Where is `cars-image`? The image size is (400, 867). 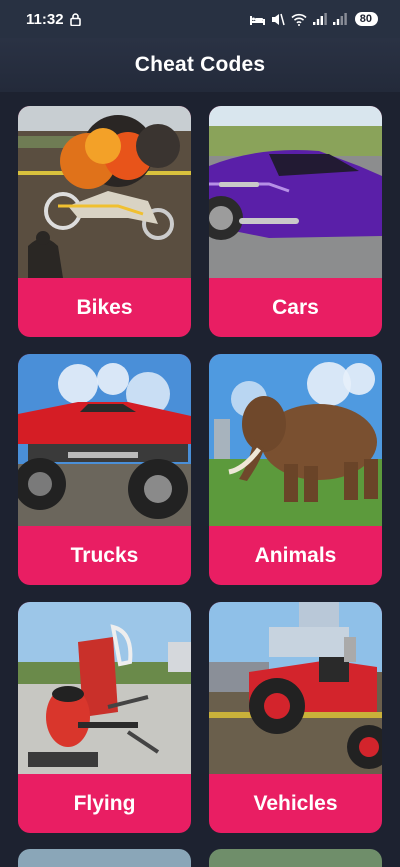 cars-image is located at coordinates (295, 192).